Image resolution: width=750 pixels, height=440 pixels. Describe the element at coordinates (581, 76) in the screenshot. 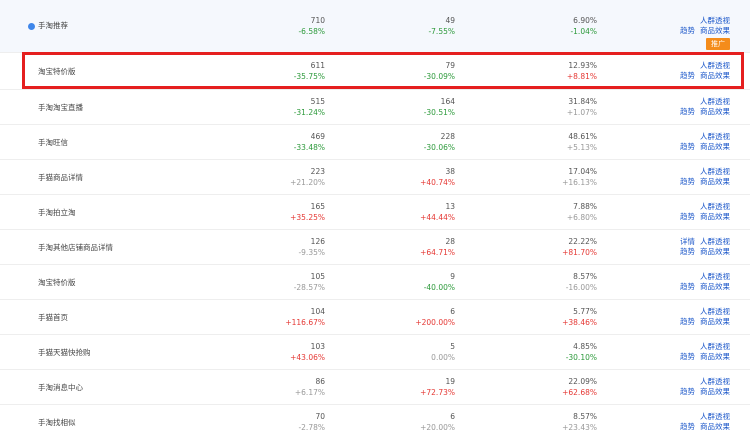

I see `metric-change: +8.81%` at that location.